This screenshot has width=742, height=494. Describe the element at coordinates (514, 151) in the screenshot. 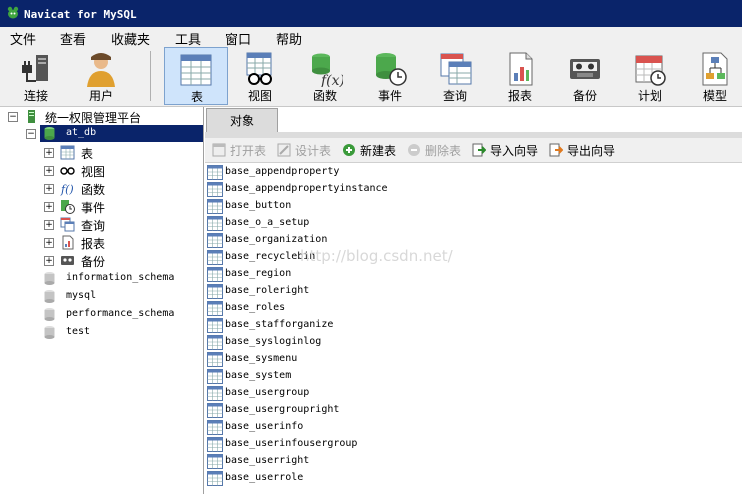

I see `import-wizard-label: 导入向导` at that location.